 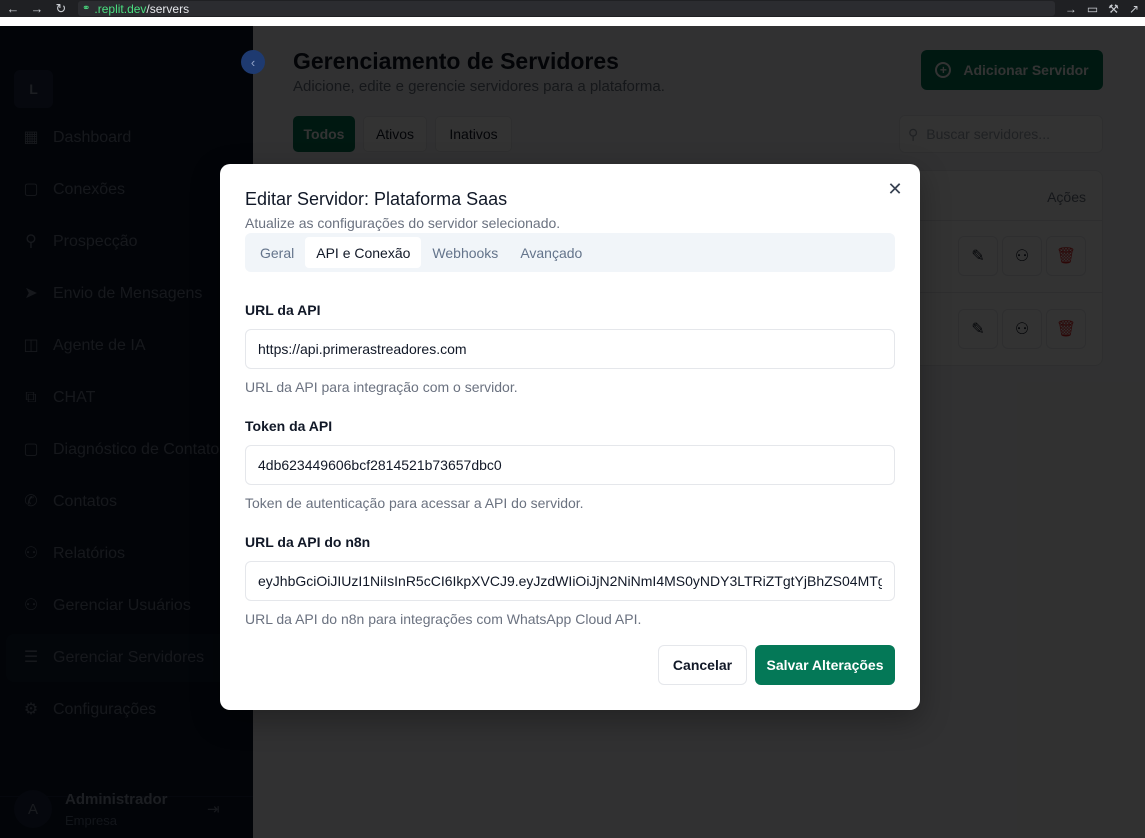 I want to click on messages-icon: ⧉, so click(x=31, y=397).